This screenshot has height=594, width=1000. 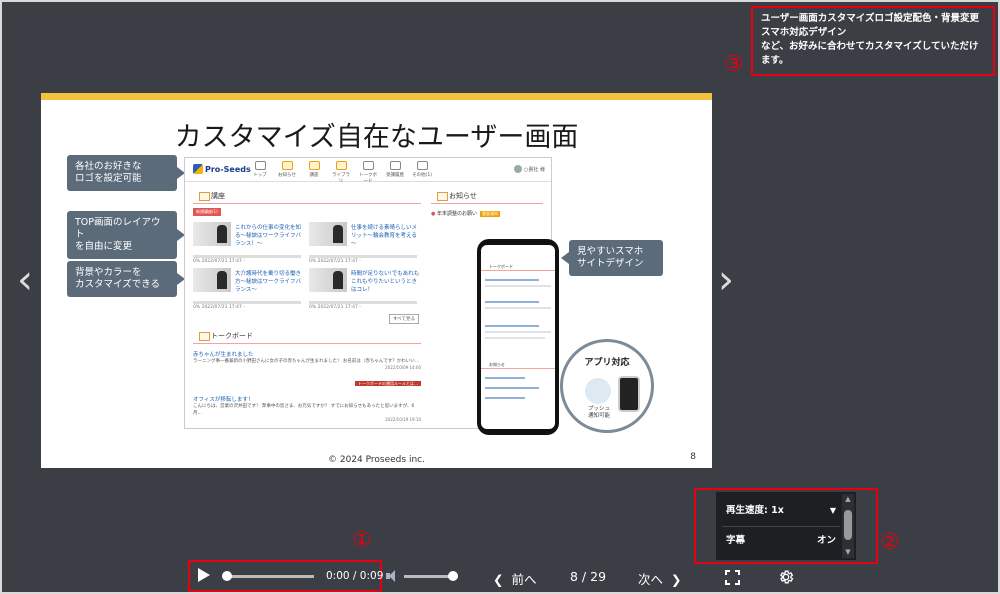 I want to click on nav-notice: お知らせ, so click(x=287, y=172).